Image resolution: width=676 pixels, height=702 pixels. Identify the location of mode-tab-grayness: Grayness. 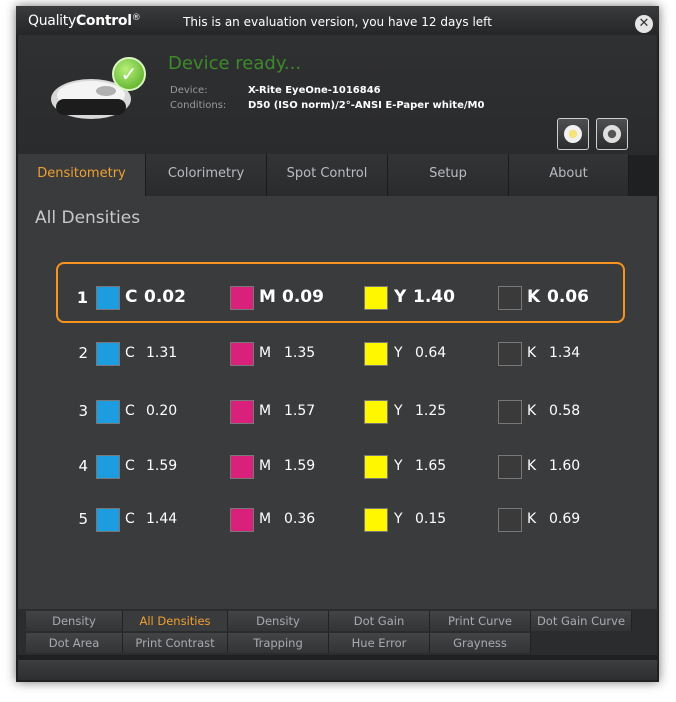
(480, 643).